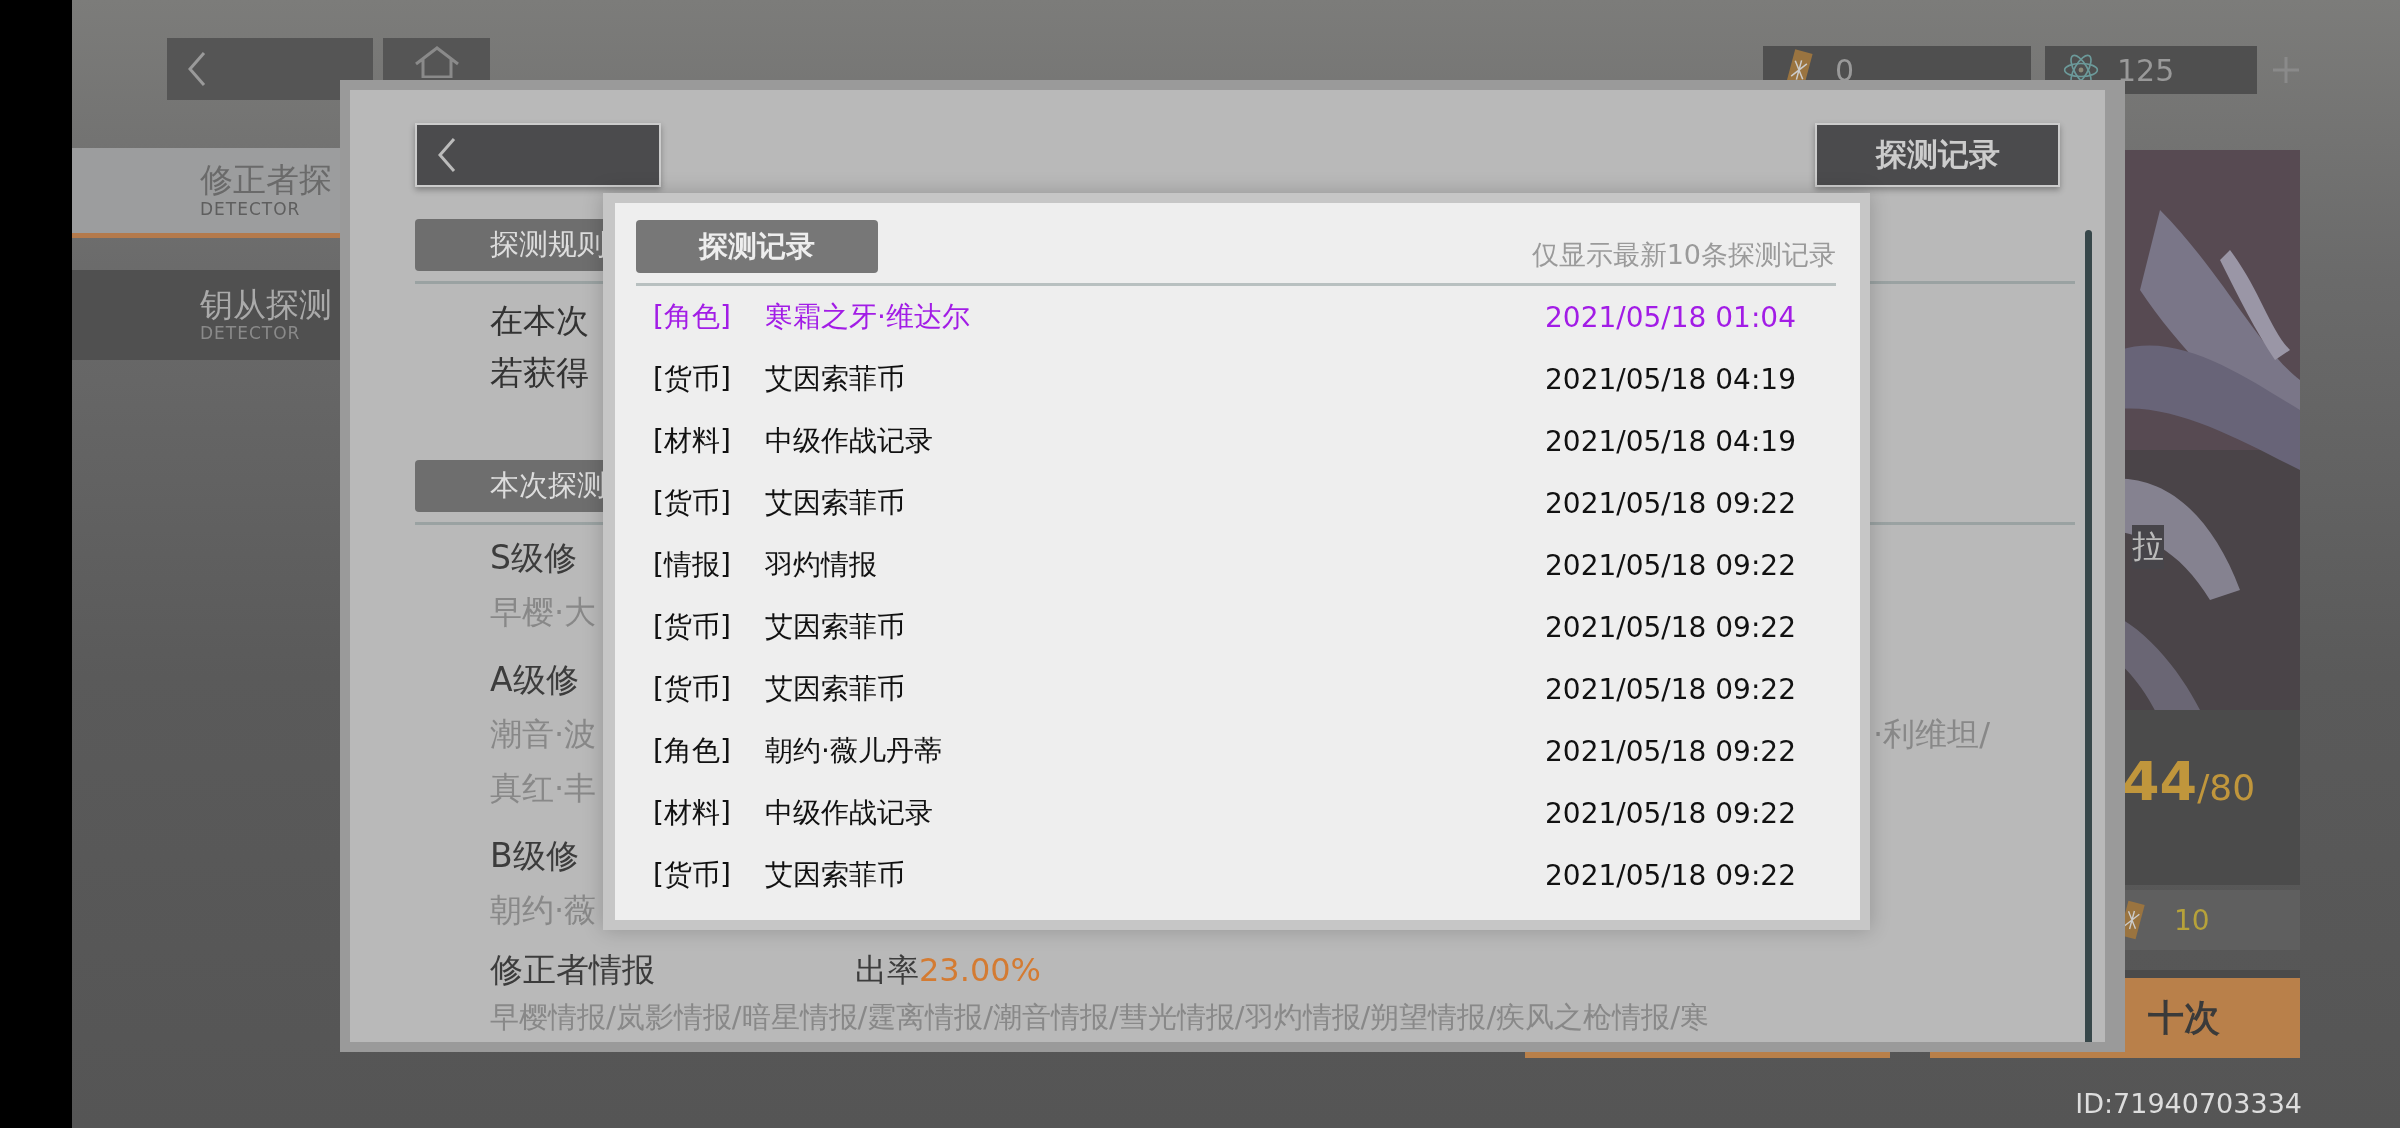 Image resolution: width=2400 pixels, height=1128 pixels. I want to click on currency-amount: 0, so click(1845, 70).